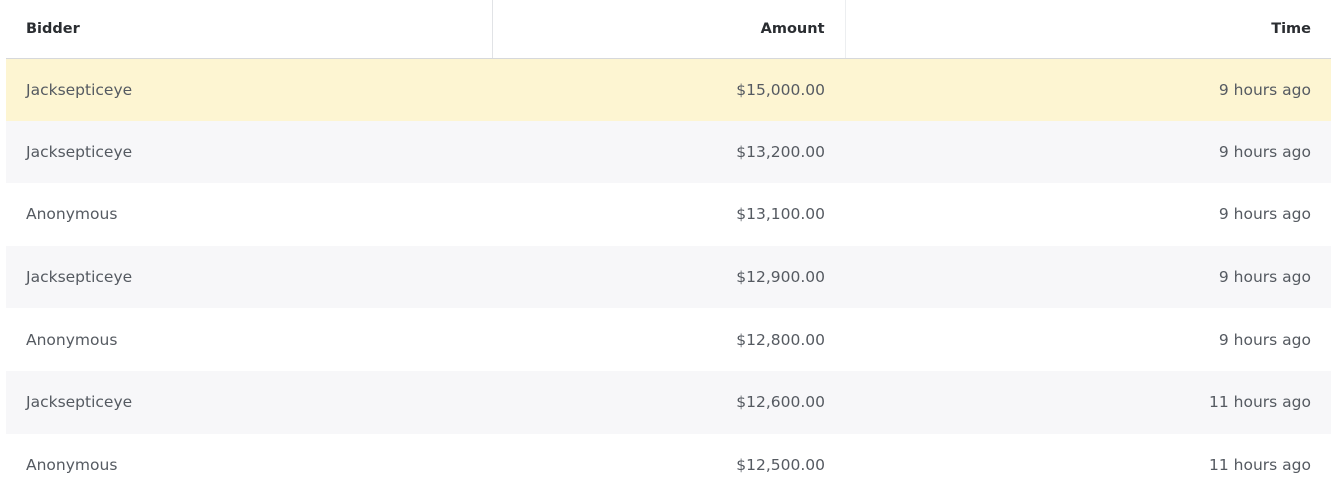 The image size is (1331, 496). Describe the element at coordinates (668, 152) in the screenshot. I see `table-row: Jacksepticeye $13,200.00 9 hours ago` at that location.